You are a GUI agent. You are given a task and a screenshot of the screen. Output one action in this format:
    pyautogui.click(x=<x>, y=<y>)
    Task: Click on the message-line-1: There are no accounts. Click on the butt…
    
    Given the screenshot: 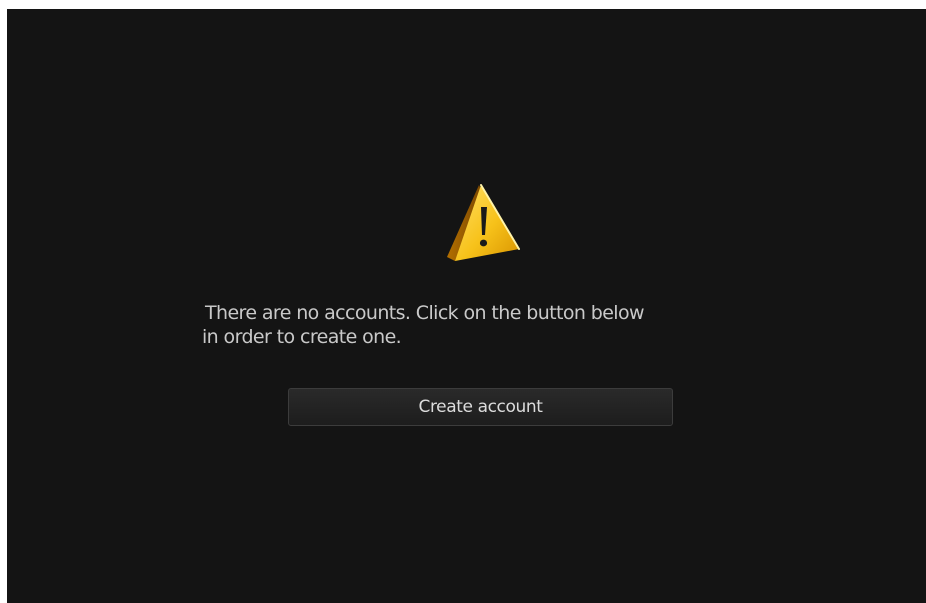 What is the action you would take?
    pyautogui.click(x=425, y=313)
    